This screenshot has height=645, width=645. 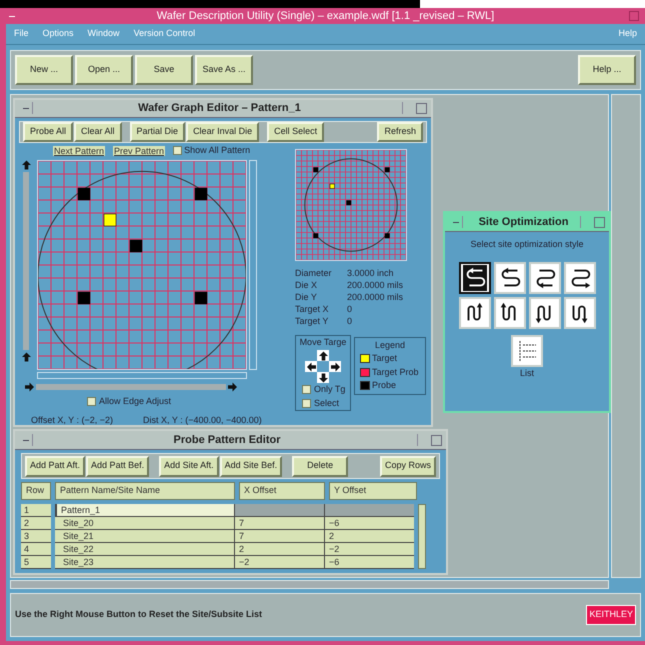 I want to click on pattern-nav-button: Next Pattern, so click(x=79, y=151).